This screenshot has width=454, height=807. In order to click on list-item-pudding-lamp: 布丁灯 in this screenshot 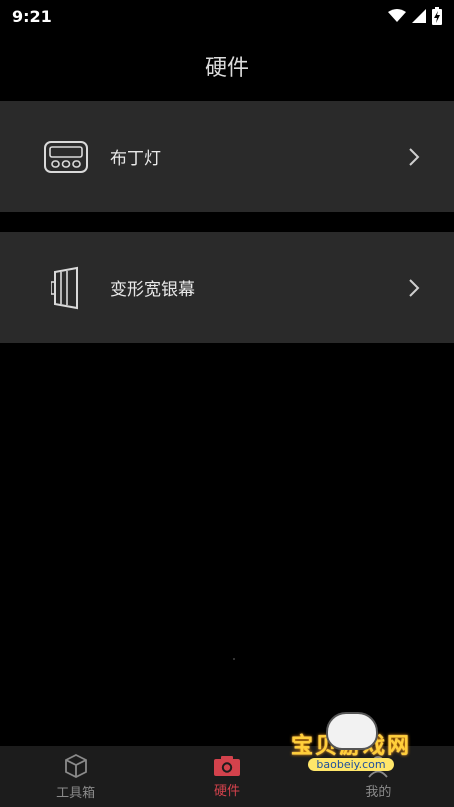, I will do `click(227, 156)`.